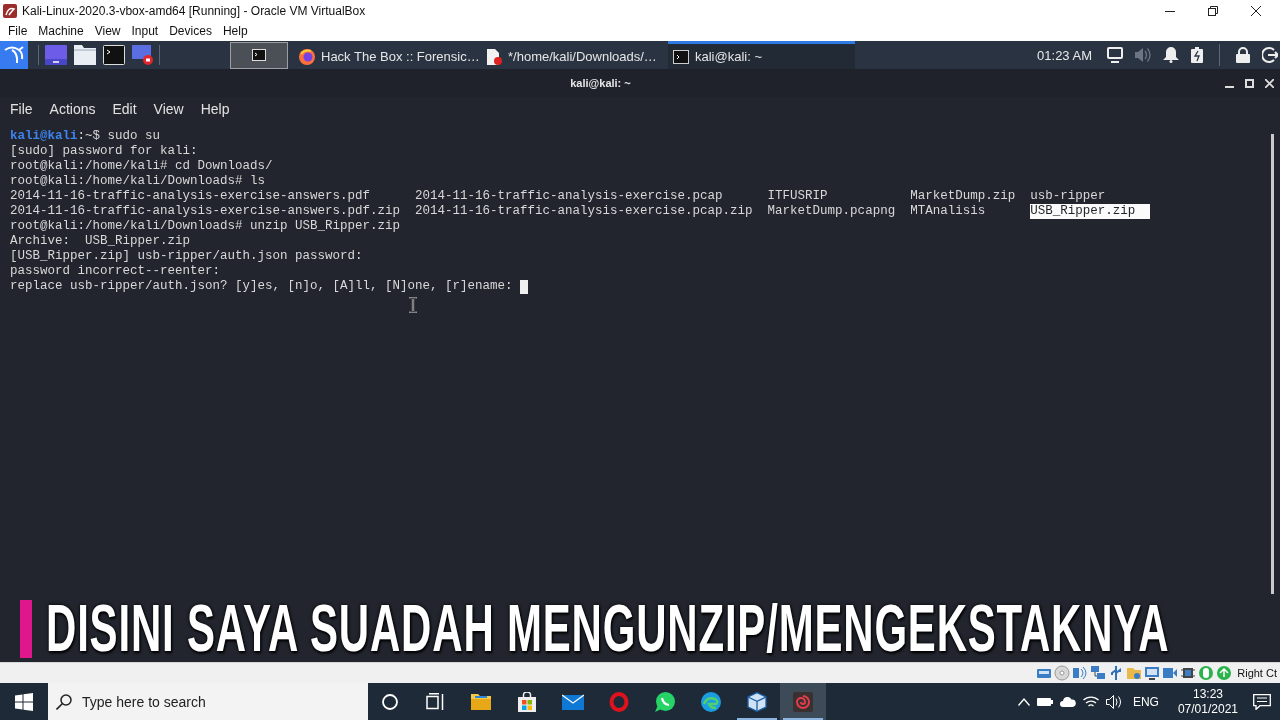 The width and height of the screenshot is (1280, 720). What do you see at coordinates (963, 196) in the screenshot?
I see `file-name: MarketDump.zip` at bounding box center [963, 196].